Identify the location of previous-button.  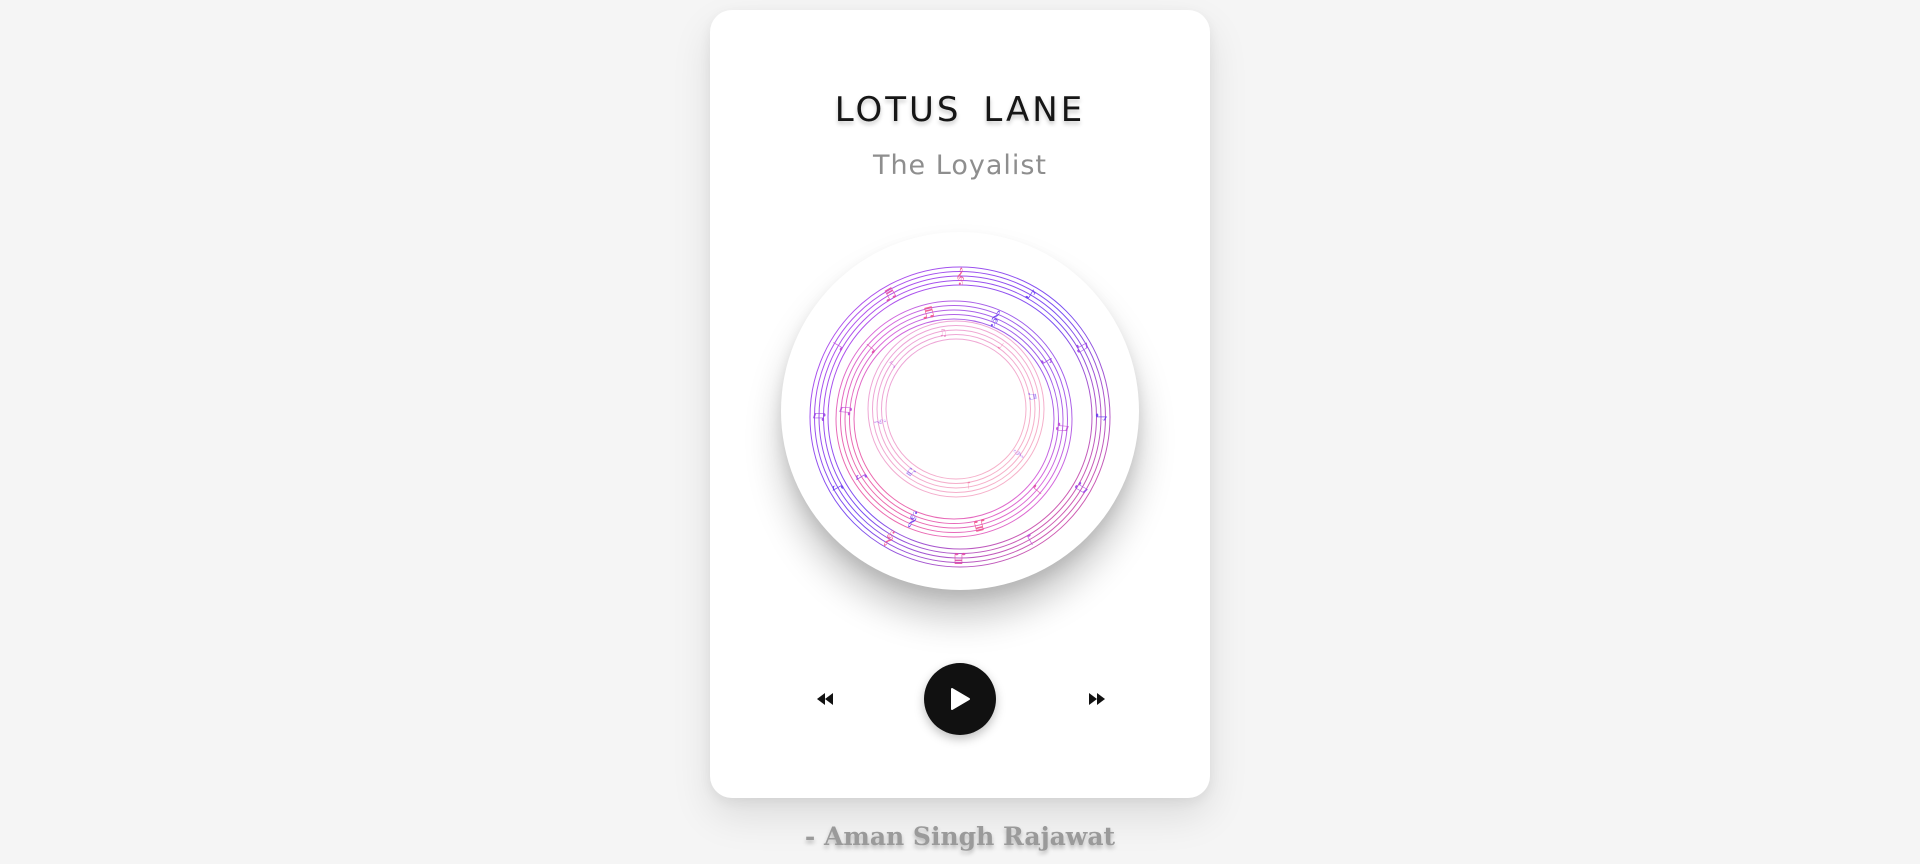
(825, 699).